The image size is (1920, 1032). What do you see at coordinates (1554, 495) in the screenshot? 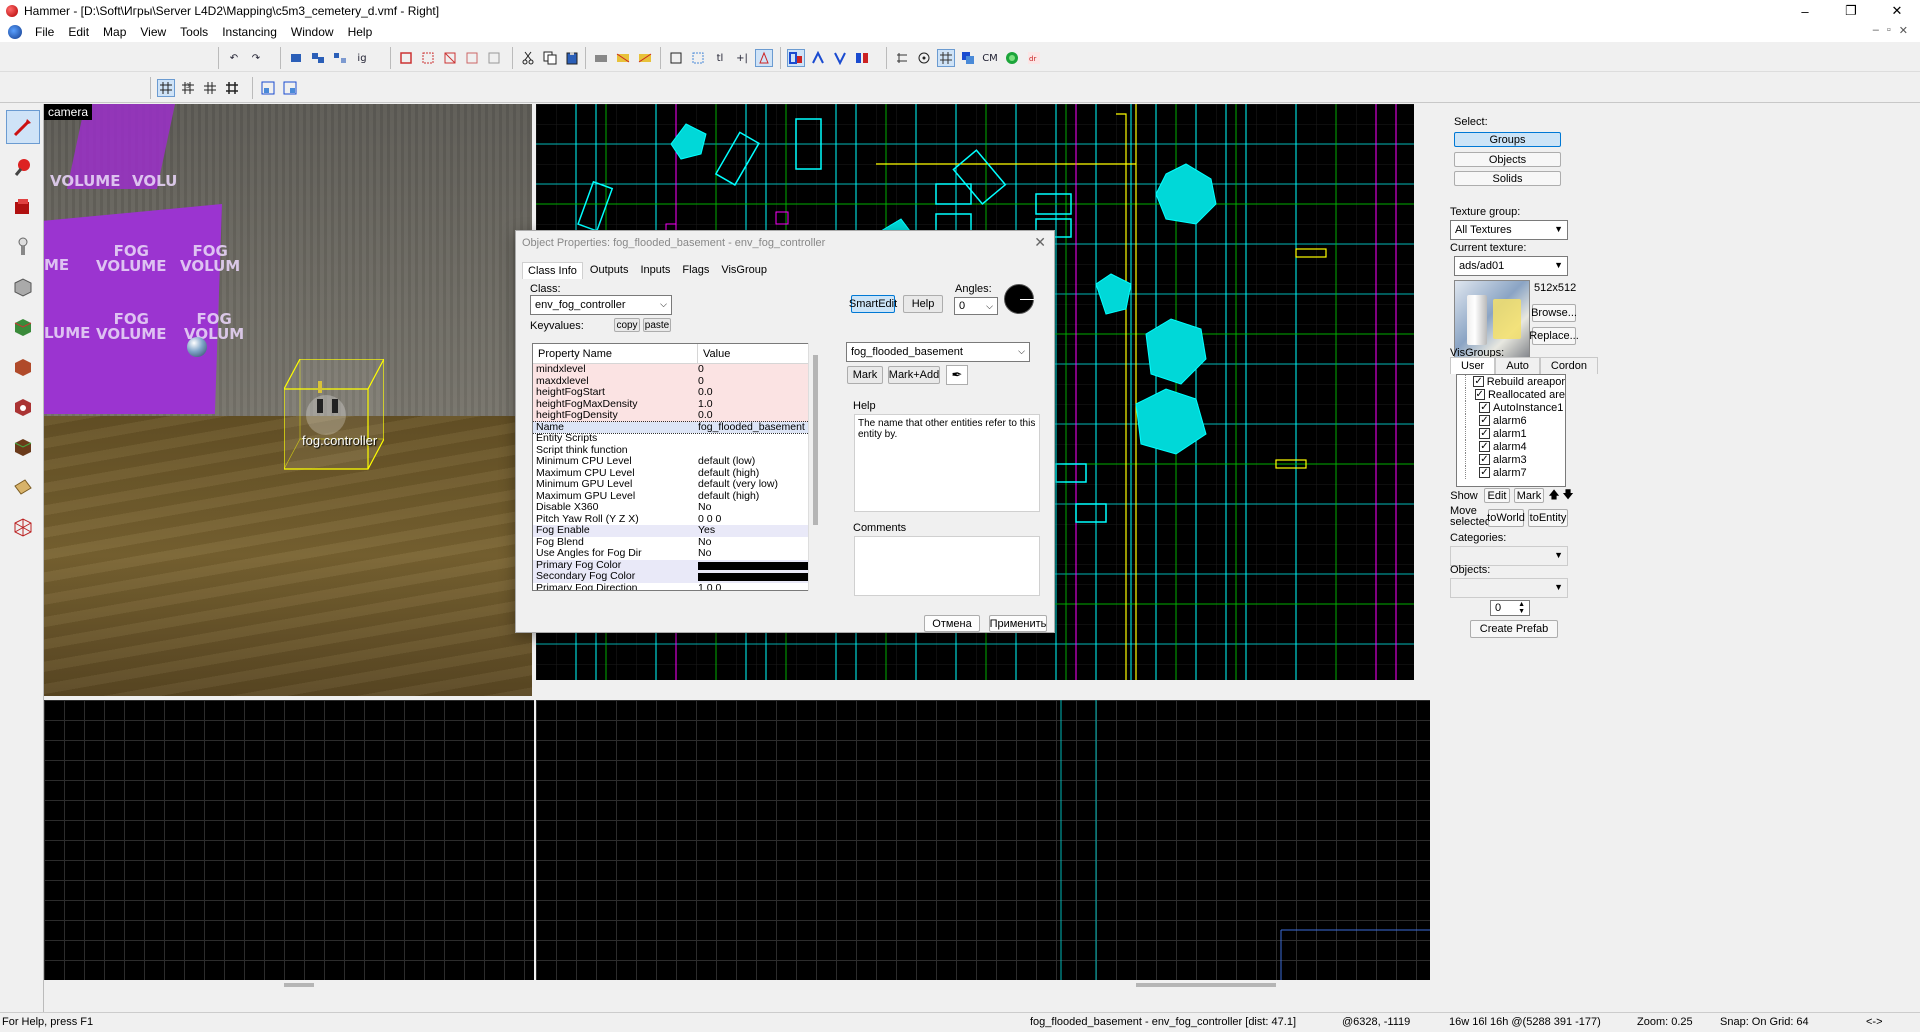
I see `move-up-icon: 🡅` at bounding box center [1554, 495].